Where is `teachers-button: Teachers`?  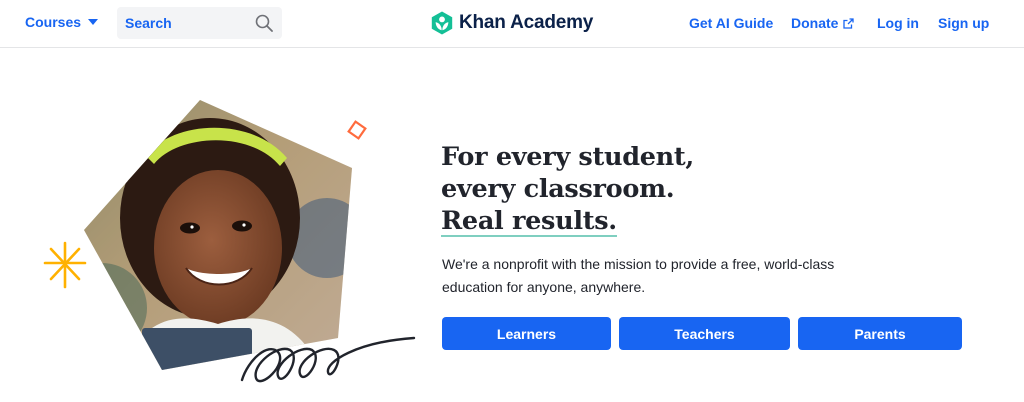
teachers-button: Teachers is located at coordinates (704, 333).